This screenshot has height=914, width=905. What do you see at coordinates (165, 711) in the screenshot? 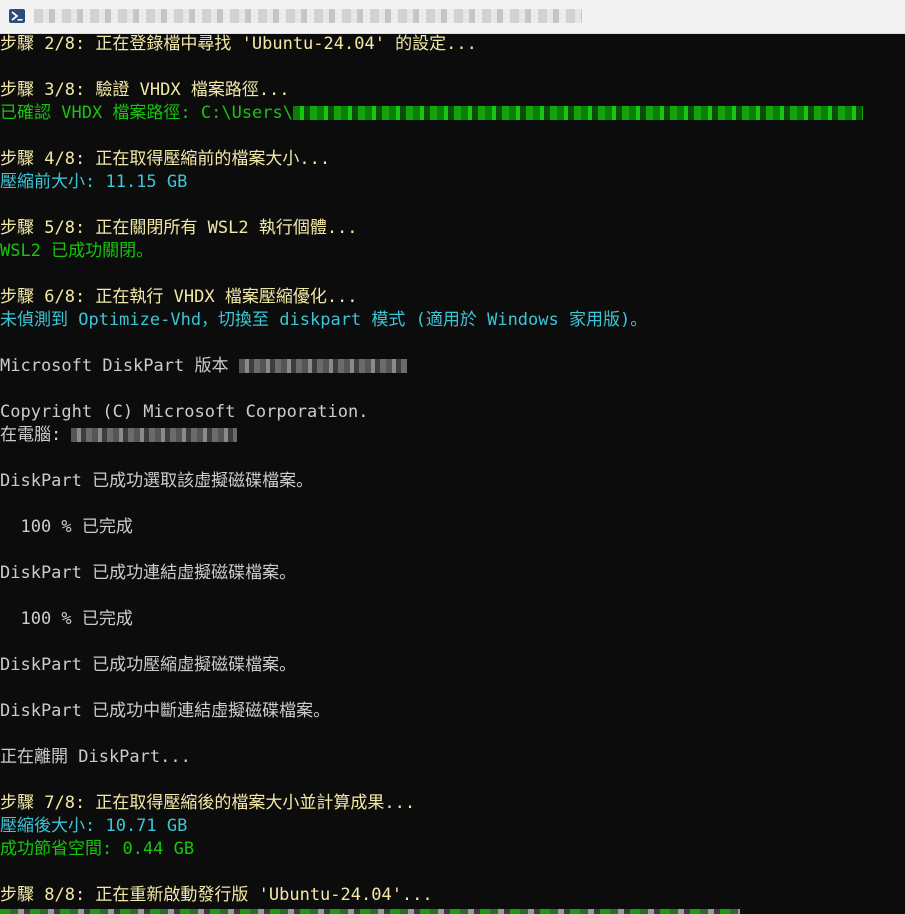
I see `diskpart-detach-line: DiskPart 已成功中斷連結虛擬磁碟檔案。` at bounding box center [165, 711].